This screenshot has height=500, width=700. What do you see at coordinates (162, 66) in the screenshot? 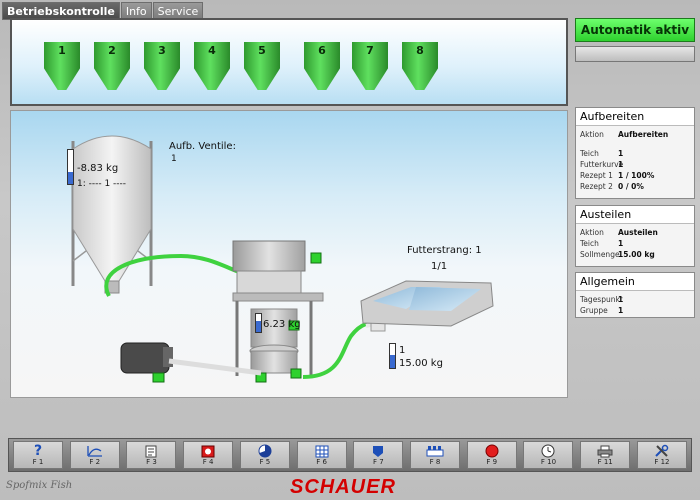
I see `silo-3: 3` at bounding box center [162, 66].